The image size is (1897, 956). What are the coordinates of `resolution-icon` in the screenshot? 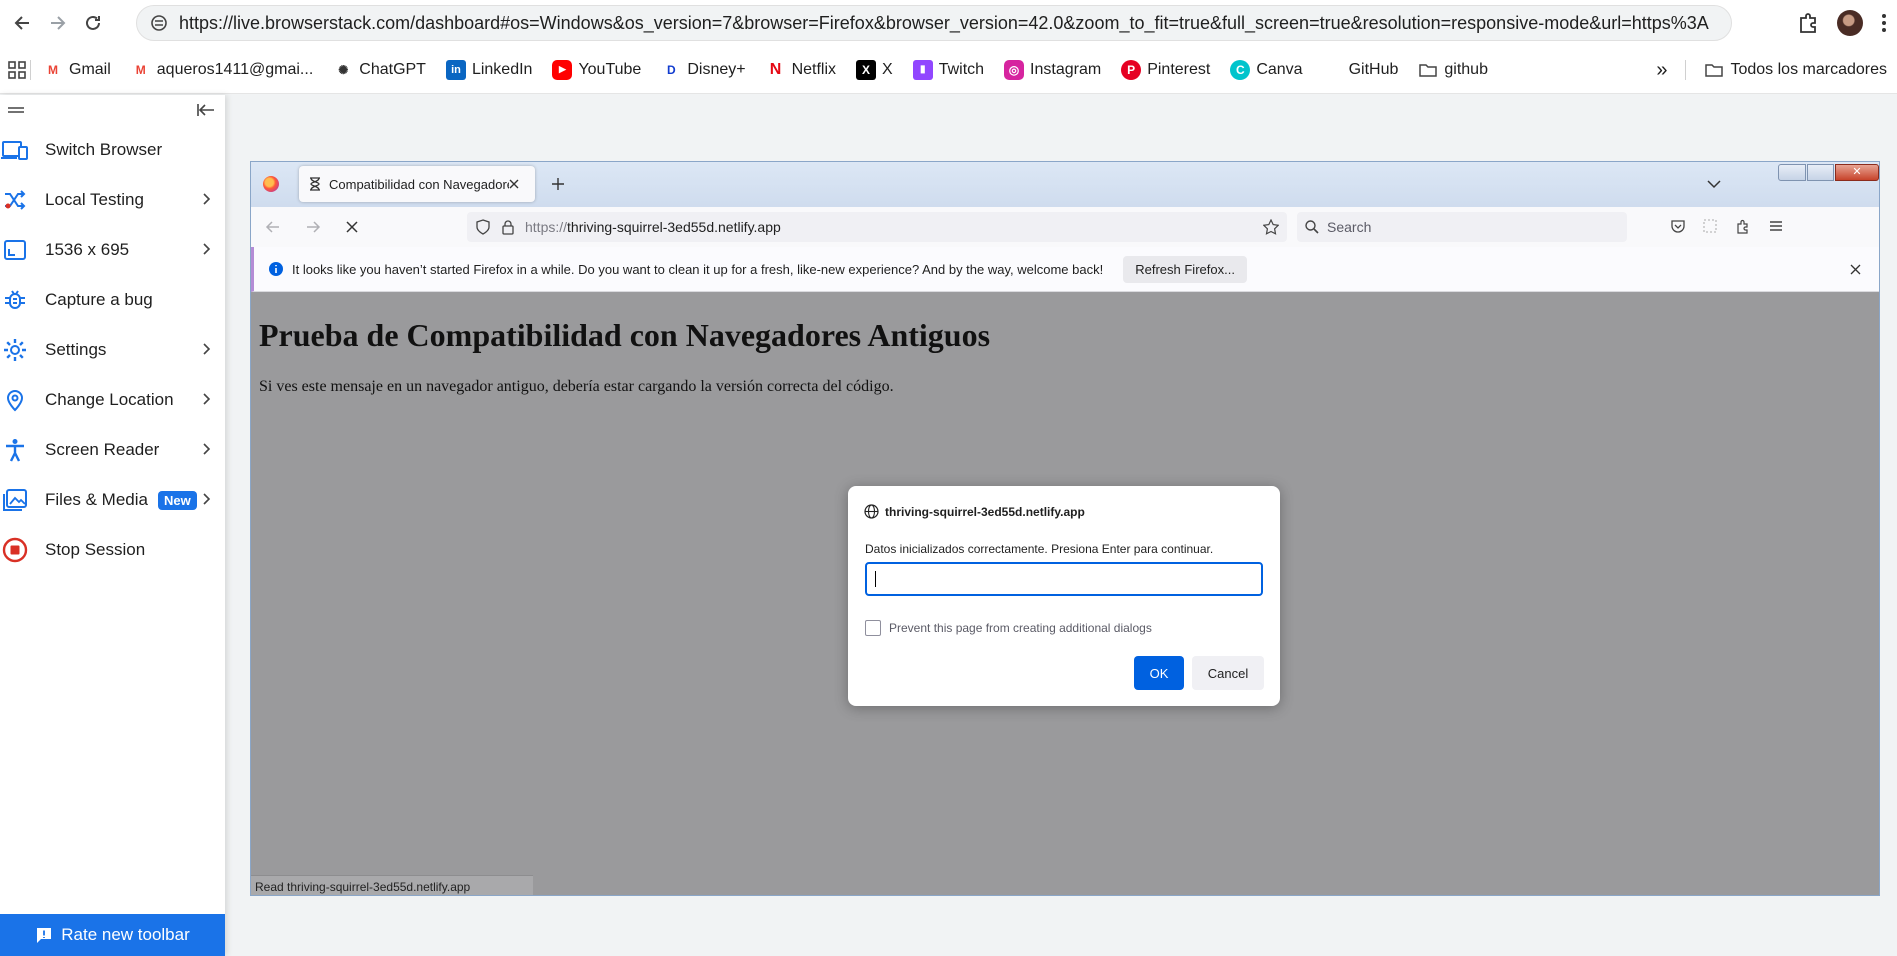 It's located at (15, 250).